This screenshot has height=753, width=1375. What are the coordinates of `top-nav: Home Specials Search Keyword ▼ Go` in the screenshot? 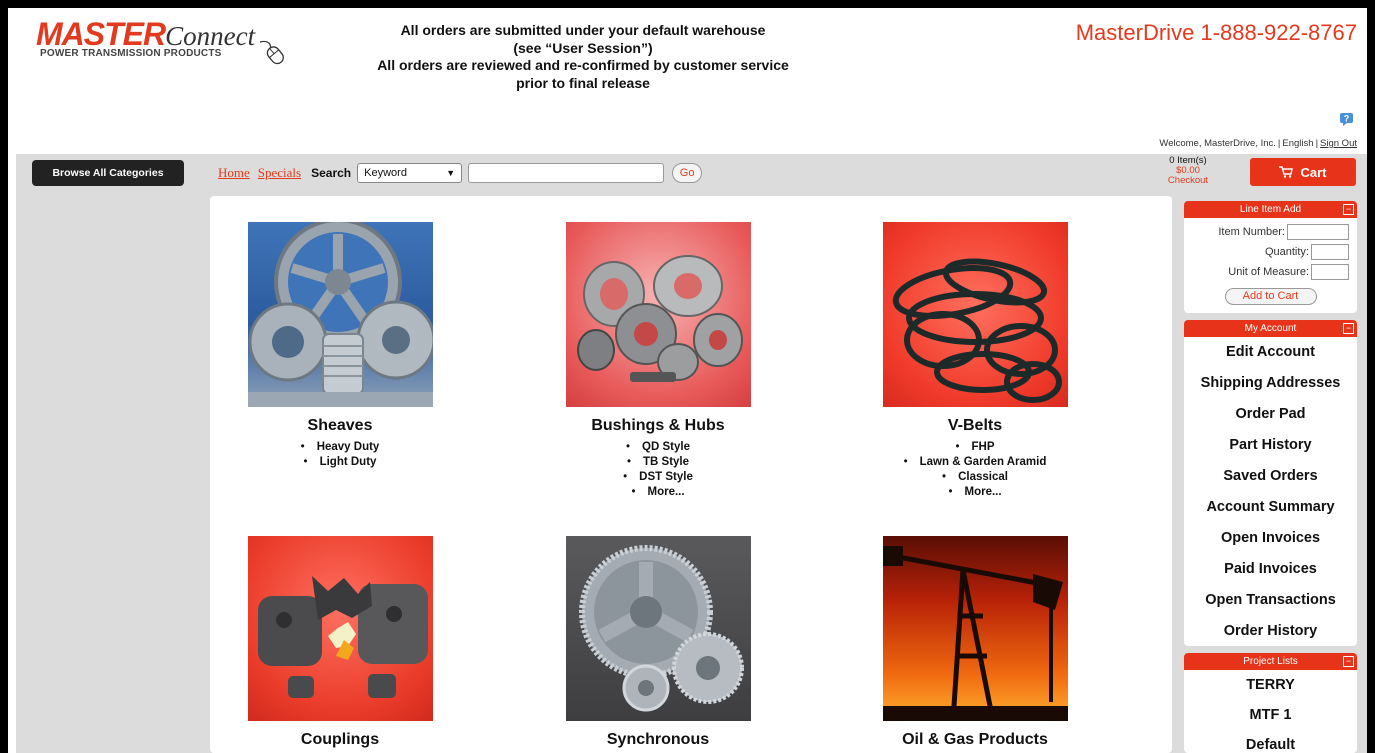 It's located at (460, 173).